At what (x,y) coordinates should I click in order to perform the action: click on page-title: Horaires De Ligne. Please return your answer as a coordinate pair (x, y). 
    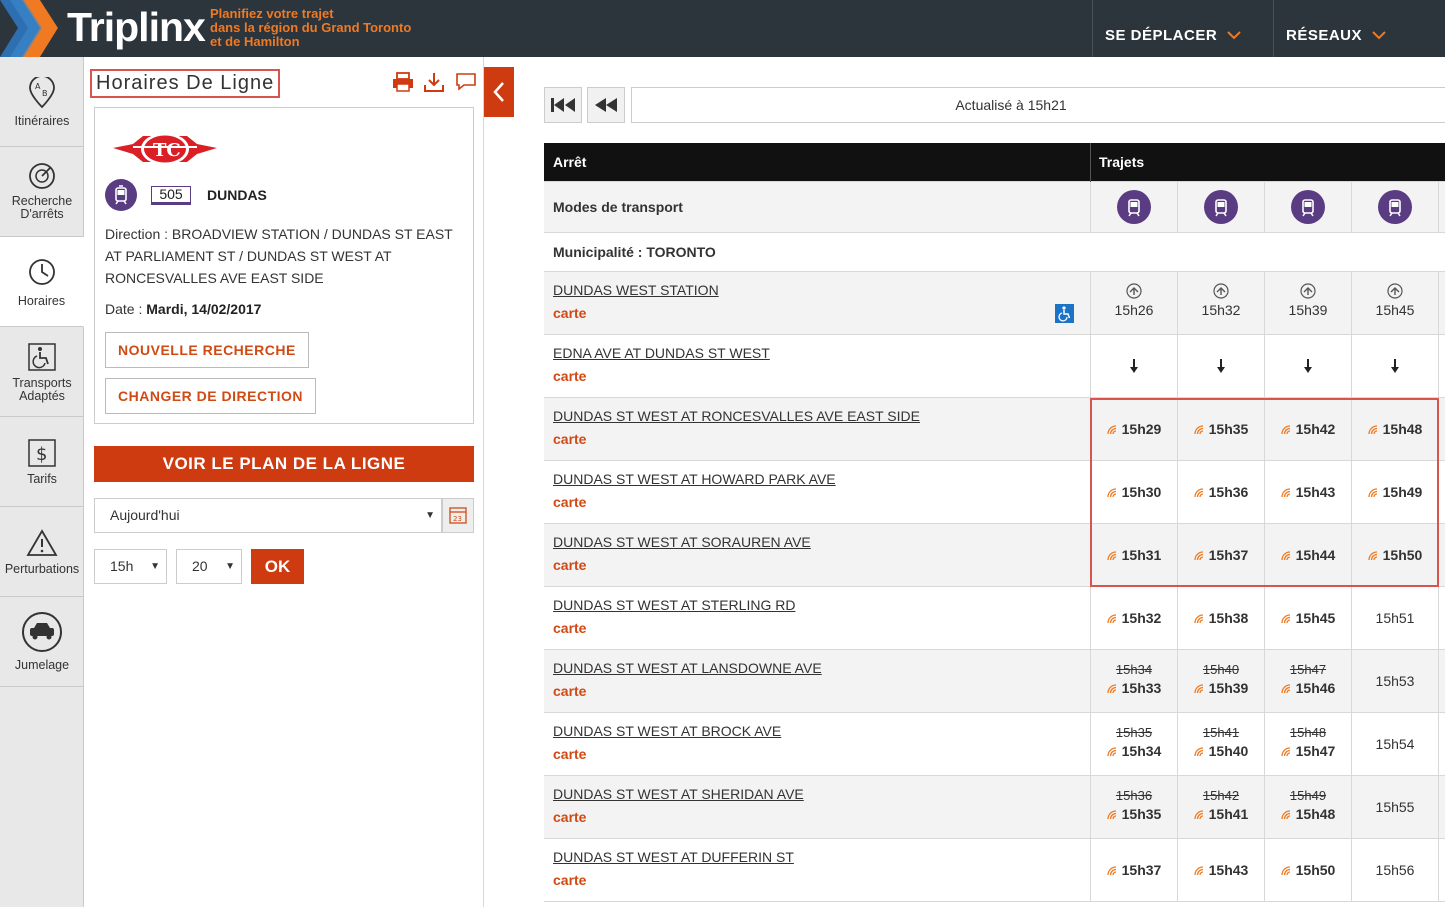
    Looking at the image, I should click on (185, 83).